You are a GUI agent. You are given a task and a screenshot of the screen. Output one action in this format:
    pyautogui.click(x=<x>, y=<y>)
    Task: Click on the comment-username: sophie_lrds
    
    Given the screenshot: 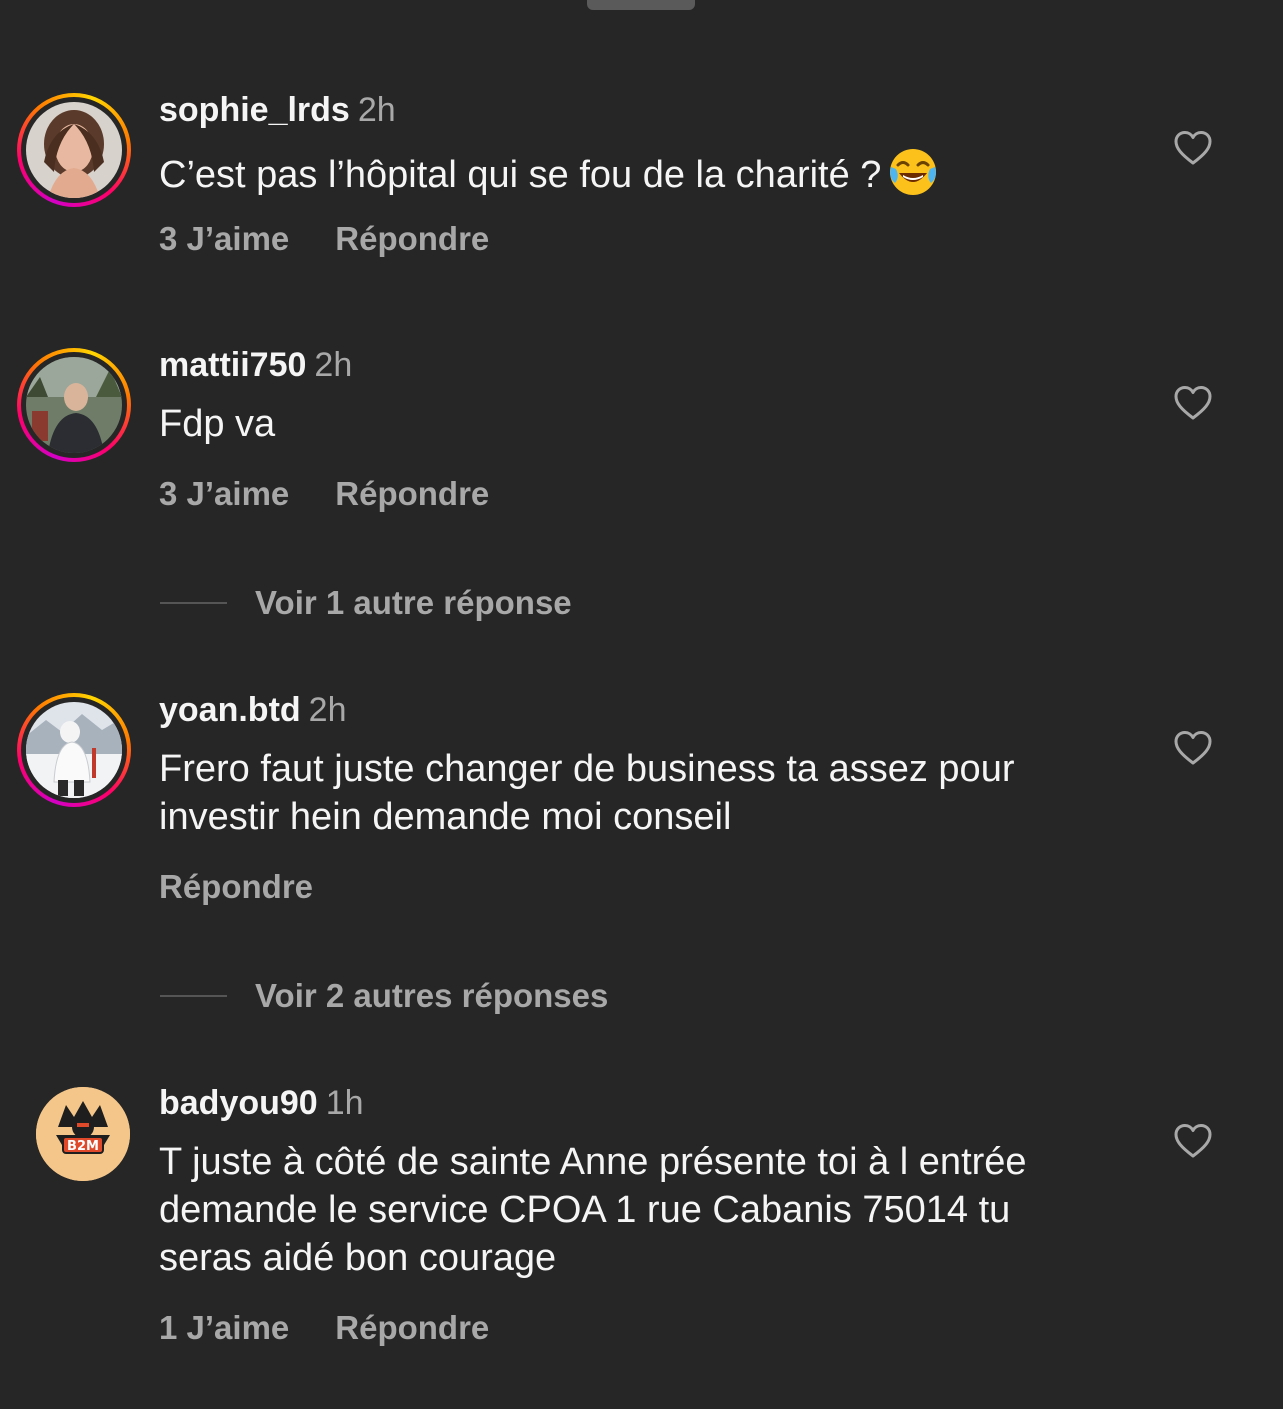 What is the action you would take?
    pyautogui.click(x=254, y=110)
    